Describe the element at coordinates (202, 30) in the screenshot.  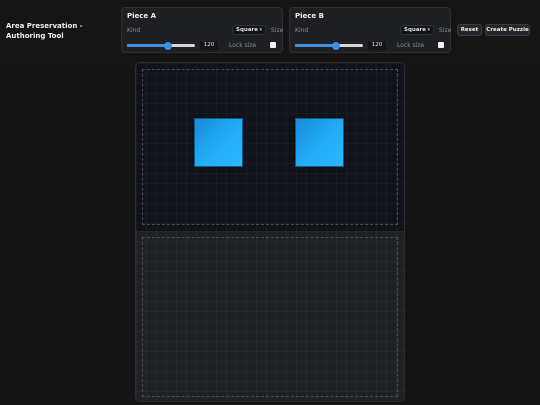
I see `piece-a-panel: Piece A Kind Square ▾ Size 120 Lock size` at that location.